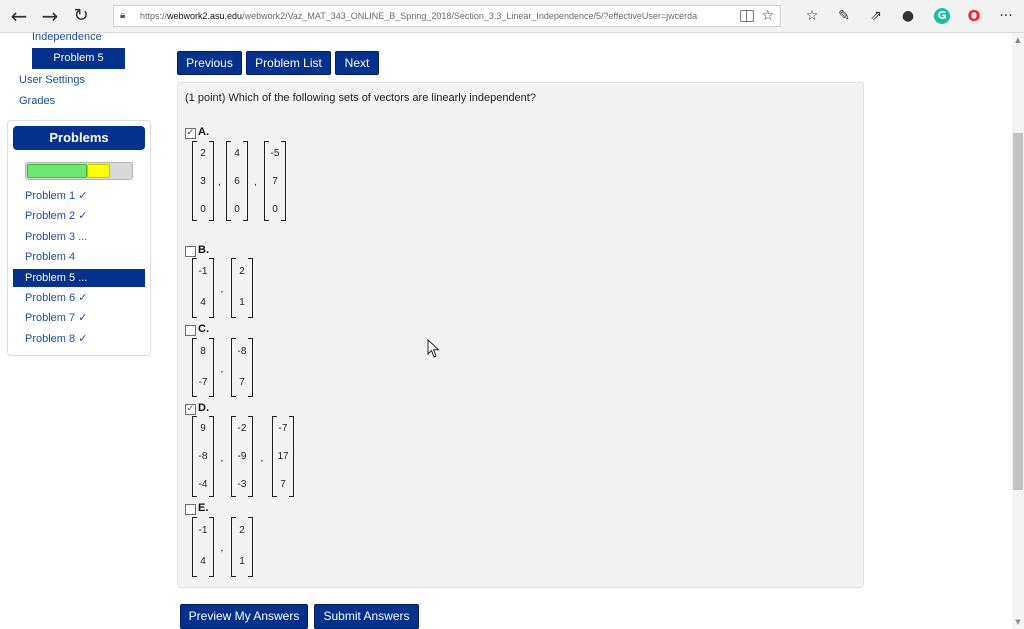 This screenshot has width=1024, height=629. I want to click on vector-entry: -2, so click(242, 428).